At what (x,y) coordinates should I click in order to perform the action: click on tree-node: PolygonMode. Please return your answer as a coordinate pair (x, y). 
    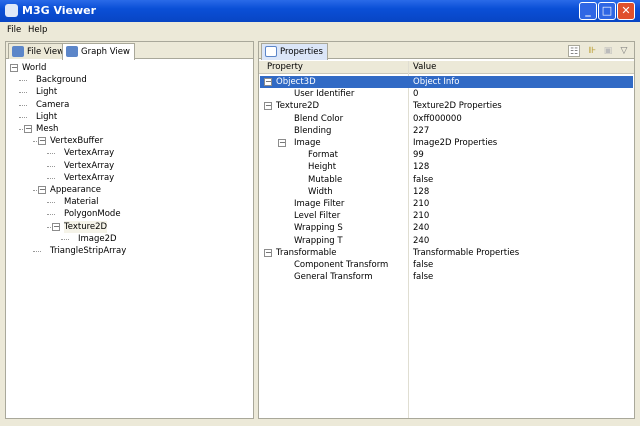
    Looking at the image, I should click on (92, 214).